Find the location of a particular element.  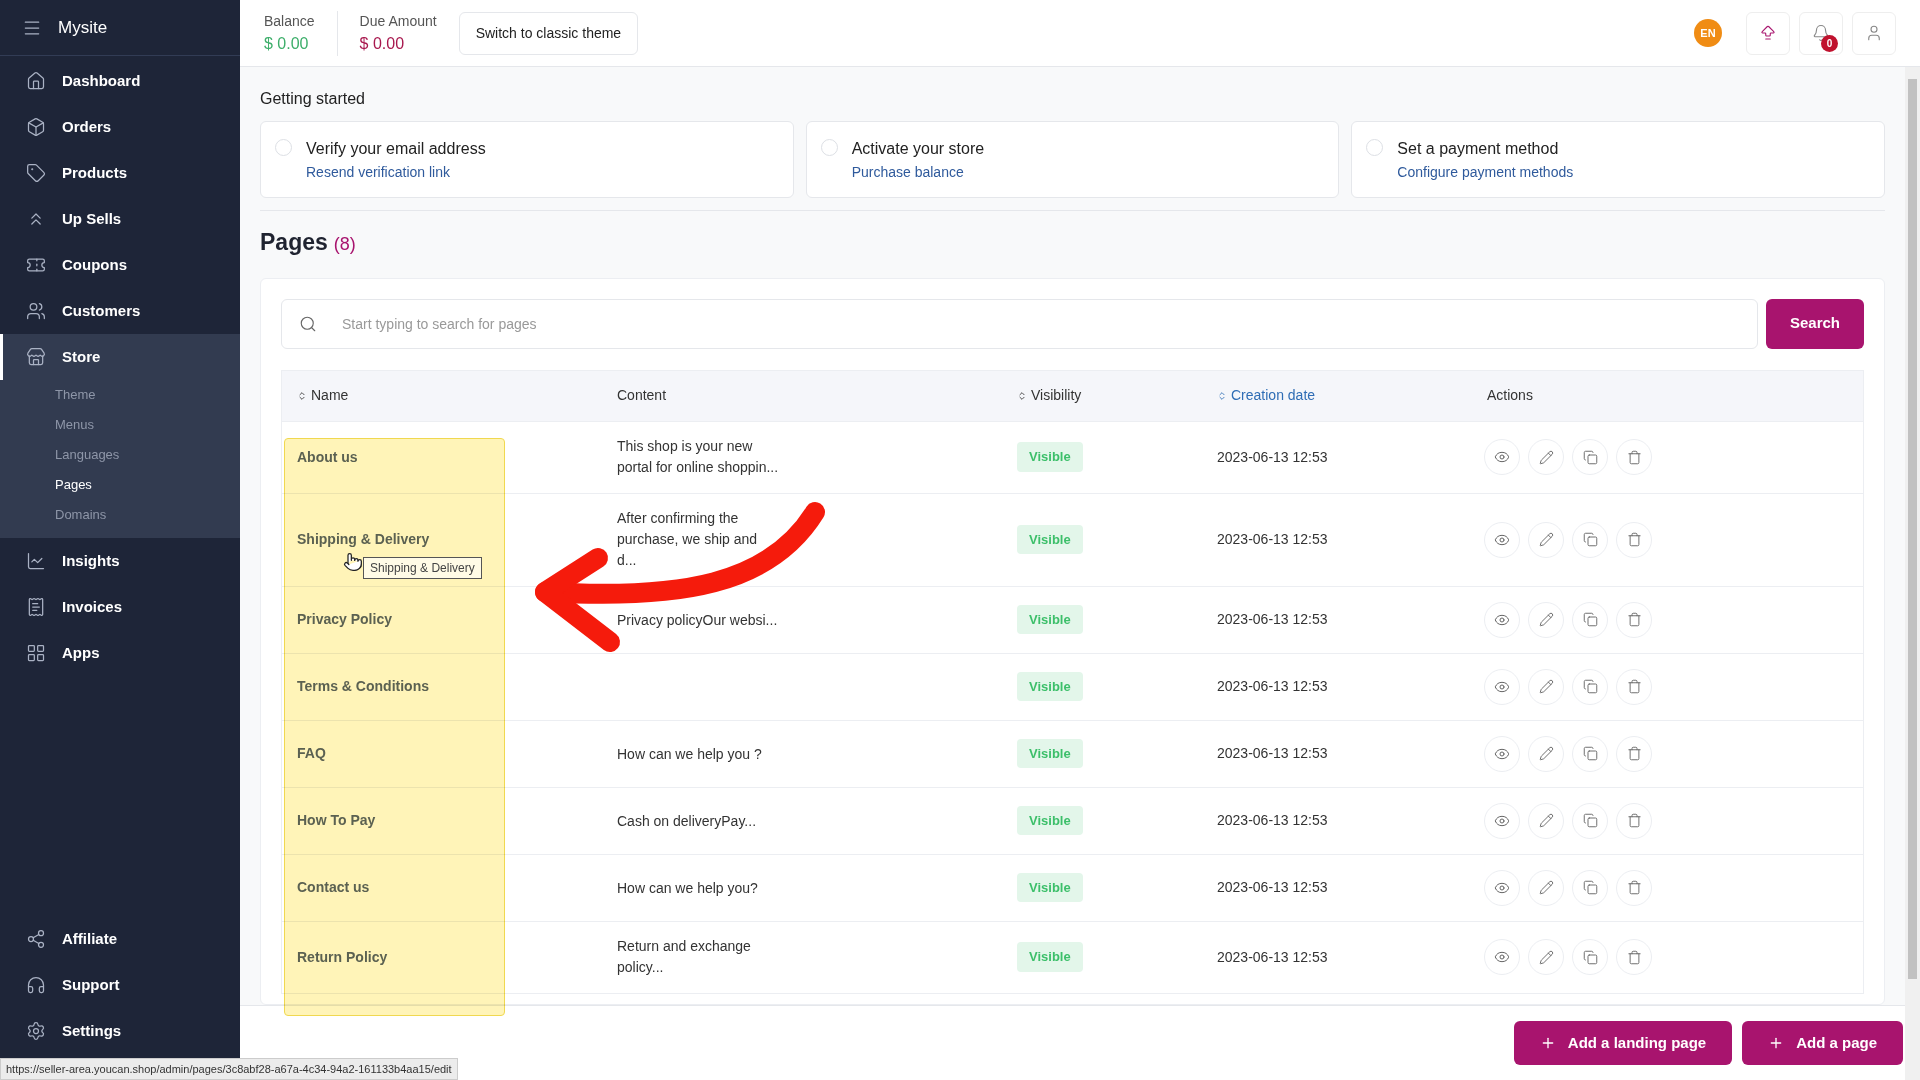

due-amount-label: Due Amount is located at coordinates (398, 21).